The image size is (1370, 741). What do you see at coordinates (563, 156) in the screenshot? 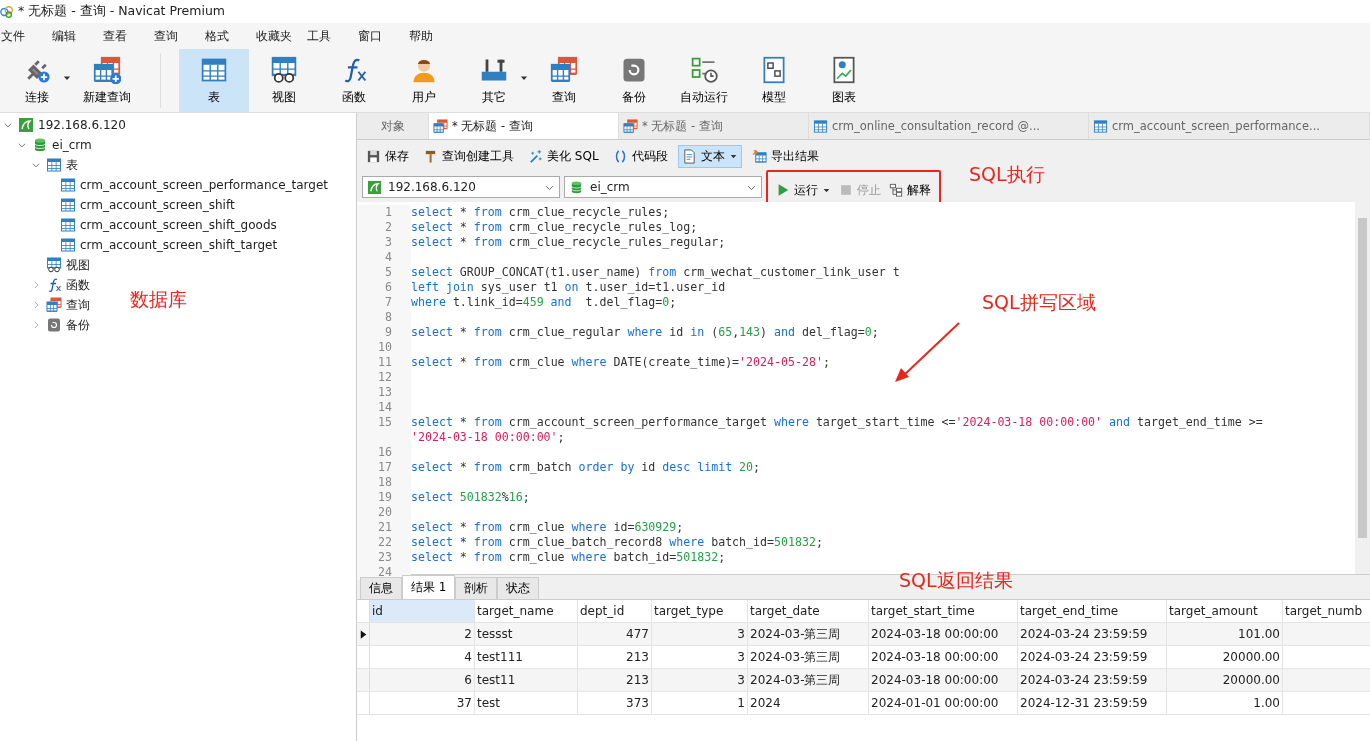
I see `toolbar-button: 美化 SQL` at bounding box center [563, 156].